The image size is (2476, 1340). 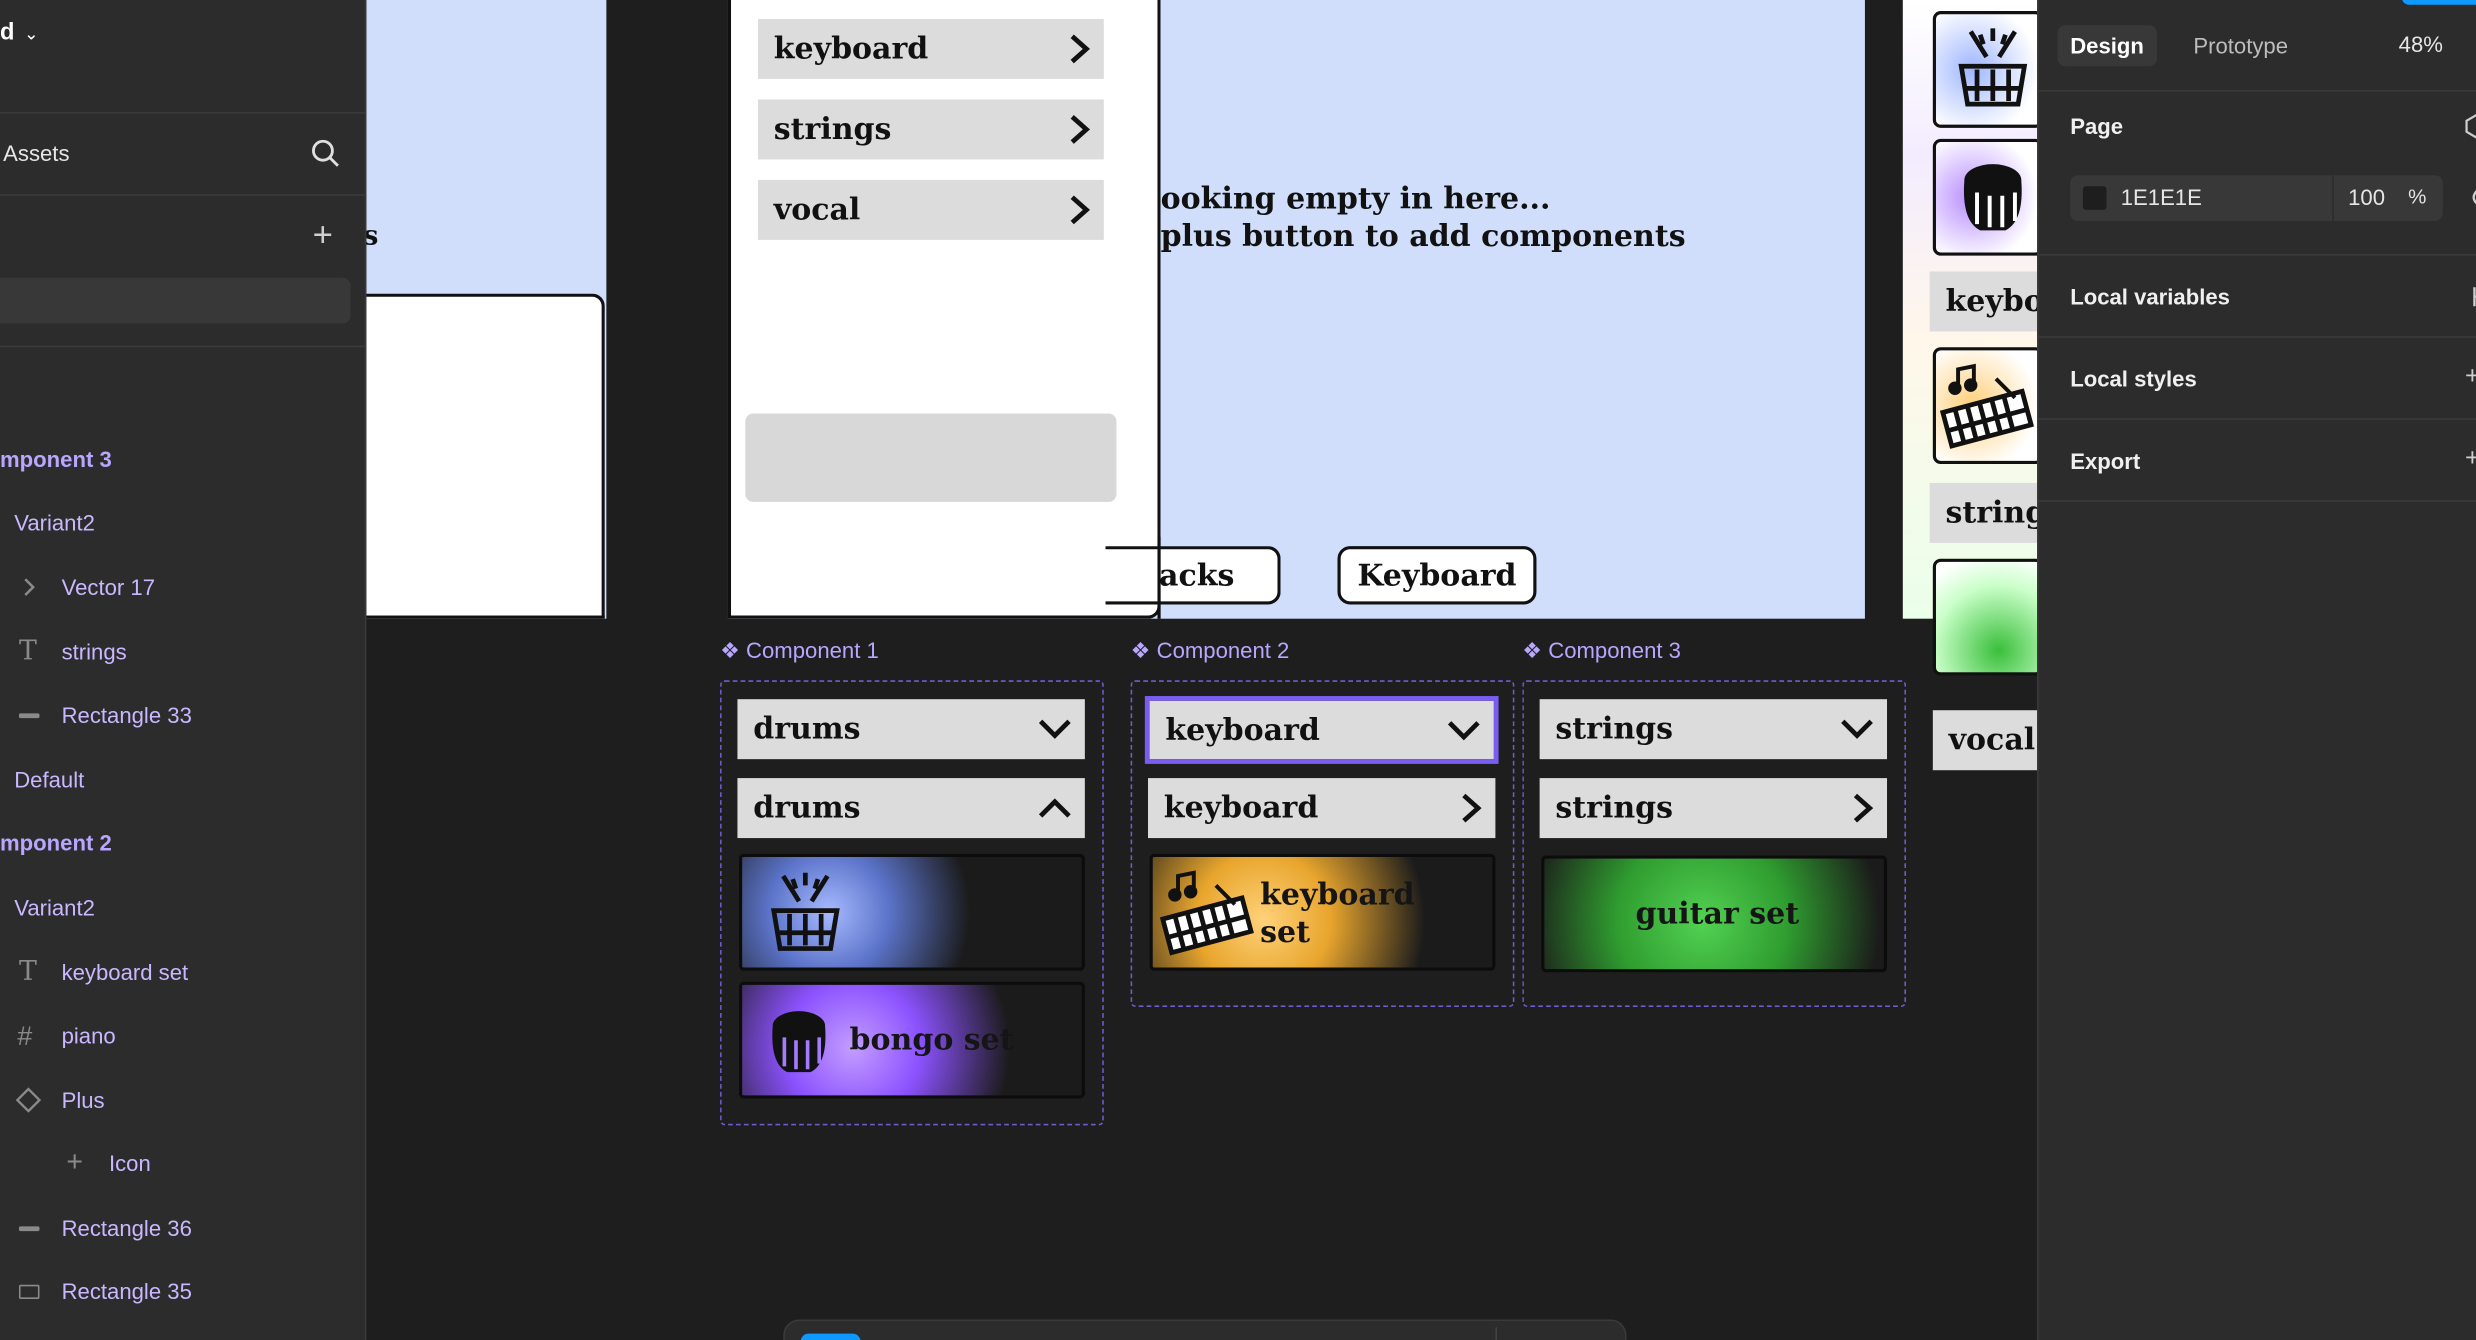 I want to click on layer-rectangle-35: Rectangle 35, so click(x=127, y=1290).